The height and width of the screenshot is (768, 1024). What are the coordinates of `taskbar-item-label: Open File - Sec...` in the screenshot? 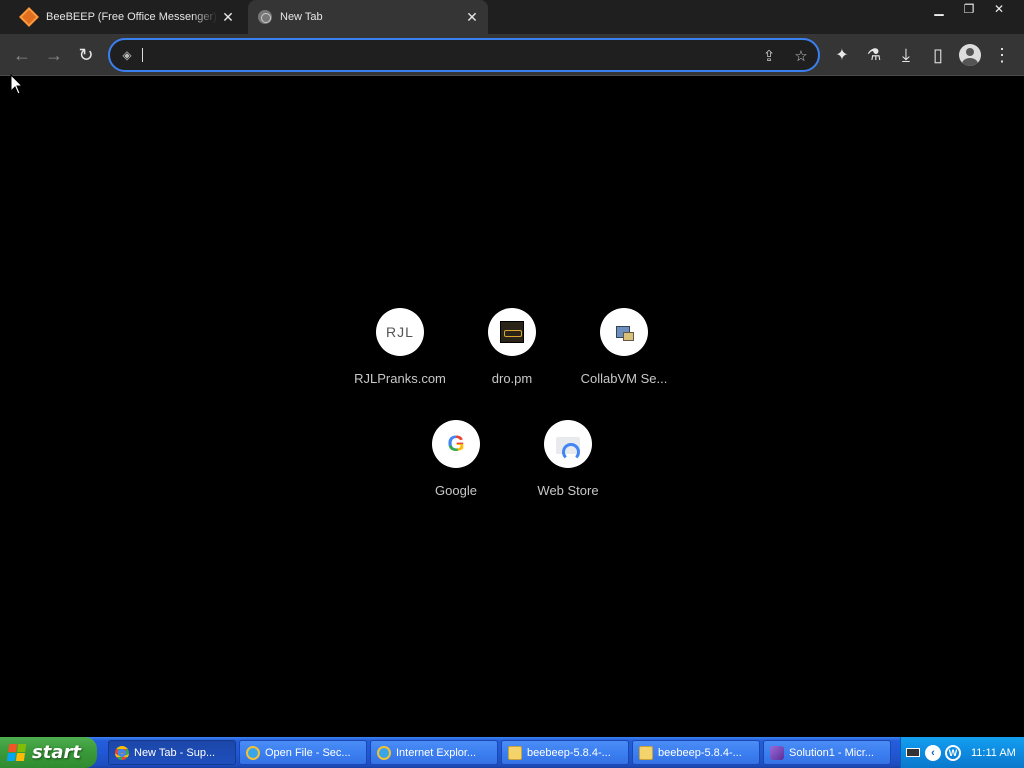 It's located at (308, 752).